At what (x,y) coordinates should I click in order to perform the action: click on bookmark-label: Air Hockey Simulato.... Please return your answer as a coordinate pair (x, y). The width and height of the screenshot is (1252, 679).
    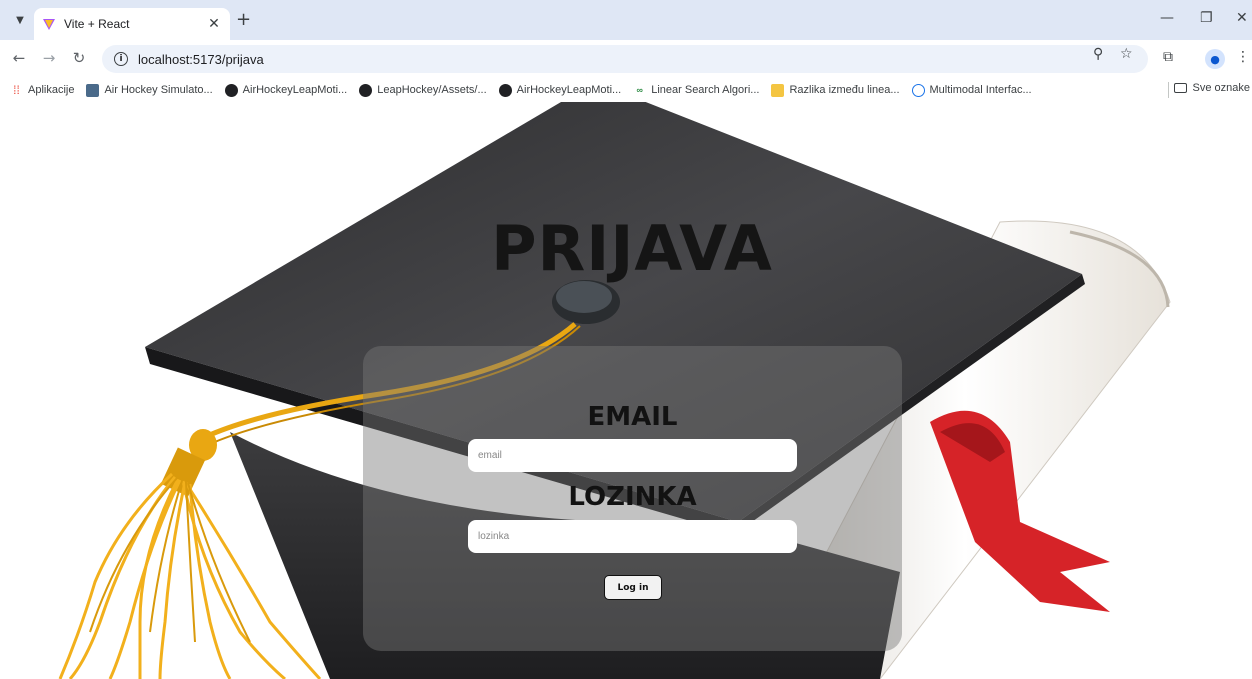
    Looking at the image, I should click on (158, 90).